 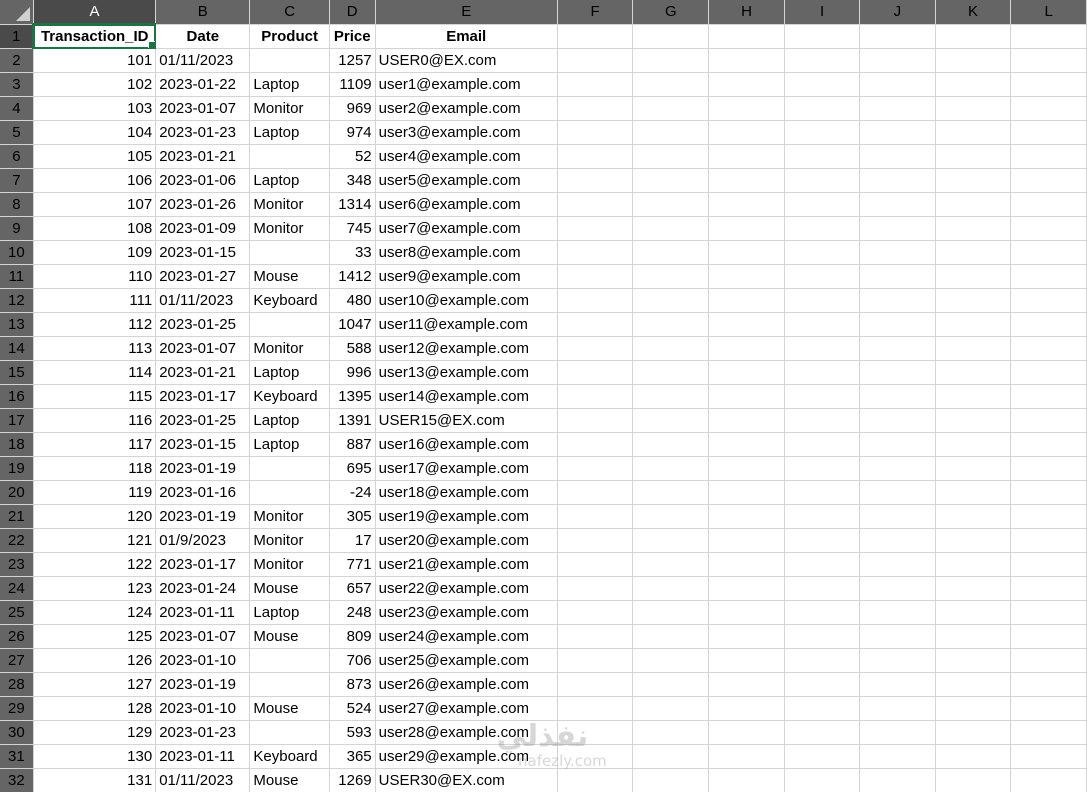 What do you see at coordinates (466, 660) in the screenshot?
I see `email-cell: user25@example.com` at bounding box center [466, 660].